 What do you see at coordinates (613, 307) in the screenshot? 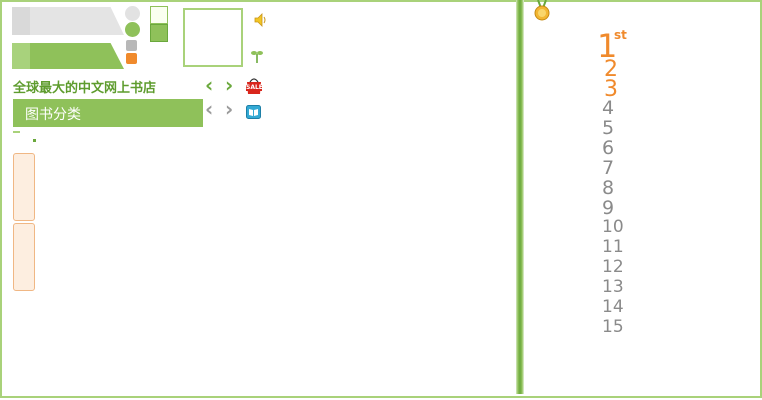
I see `rank-number-14: 14` at bounding box center [613, 307].